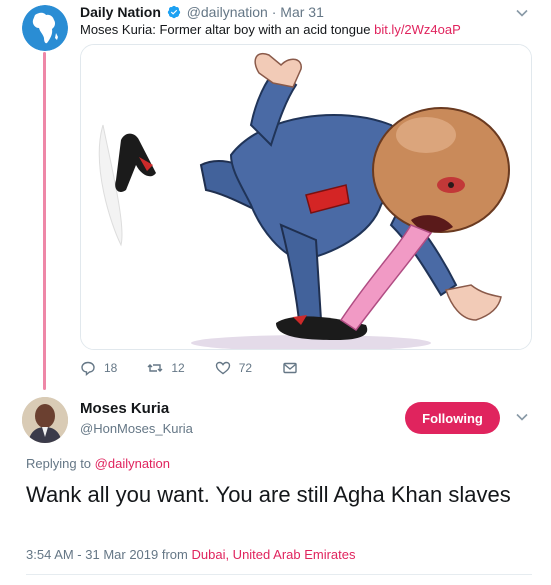  I want to click on replying-to-handle: @dailynation, so click(132, 463).